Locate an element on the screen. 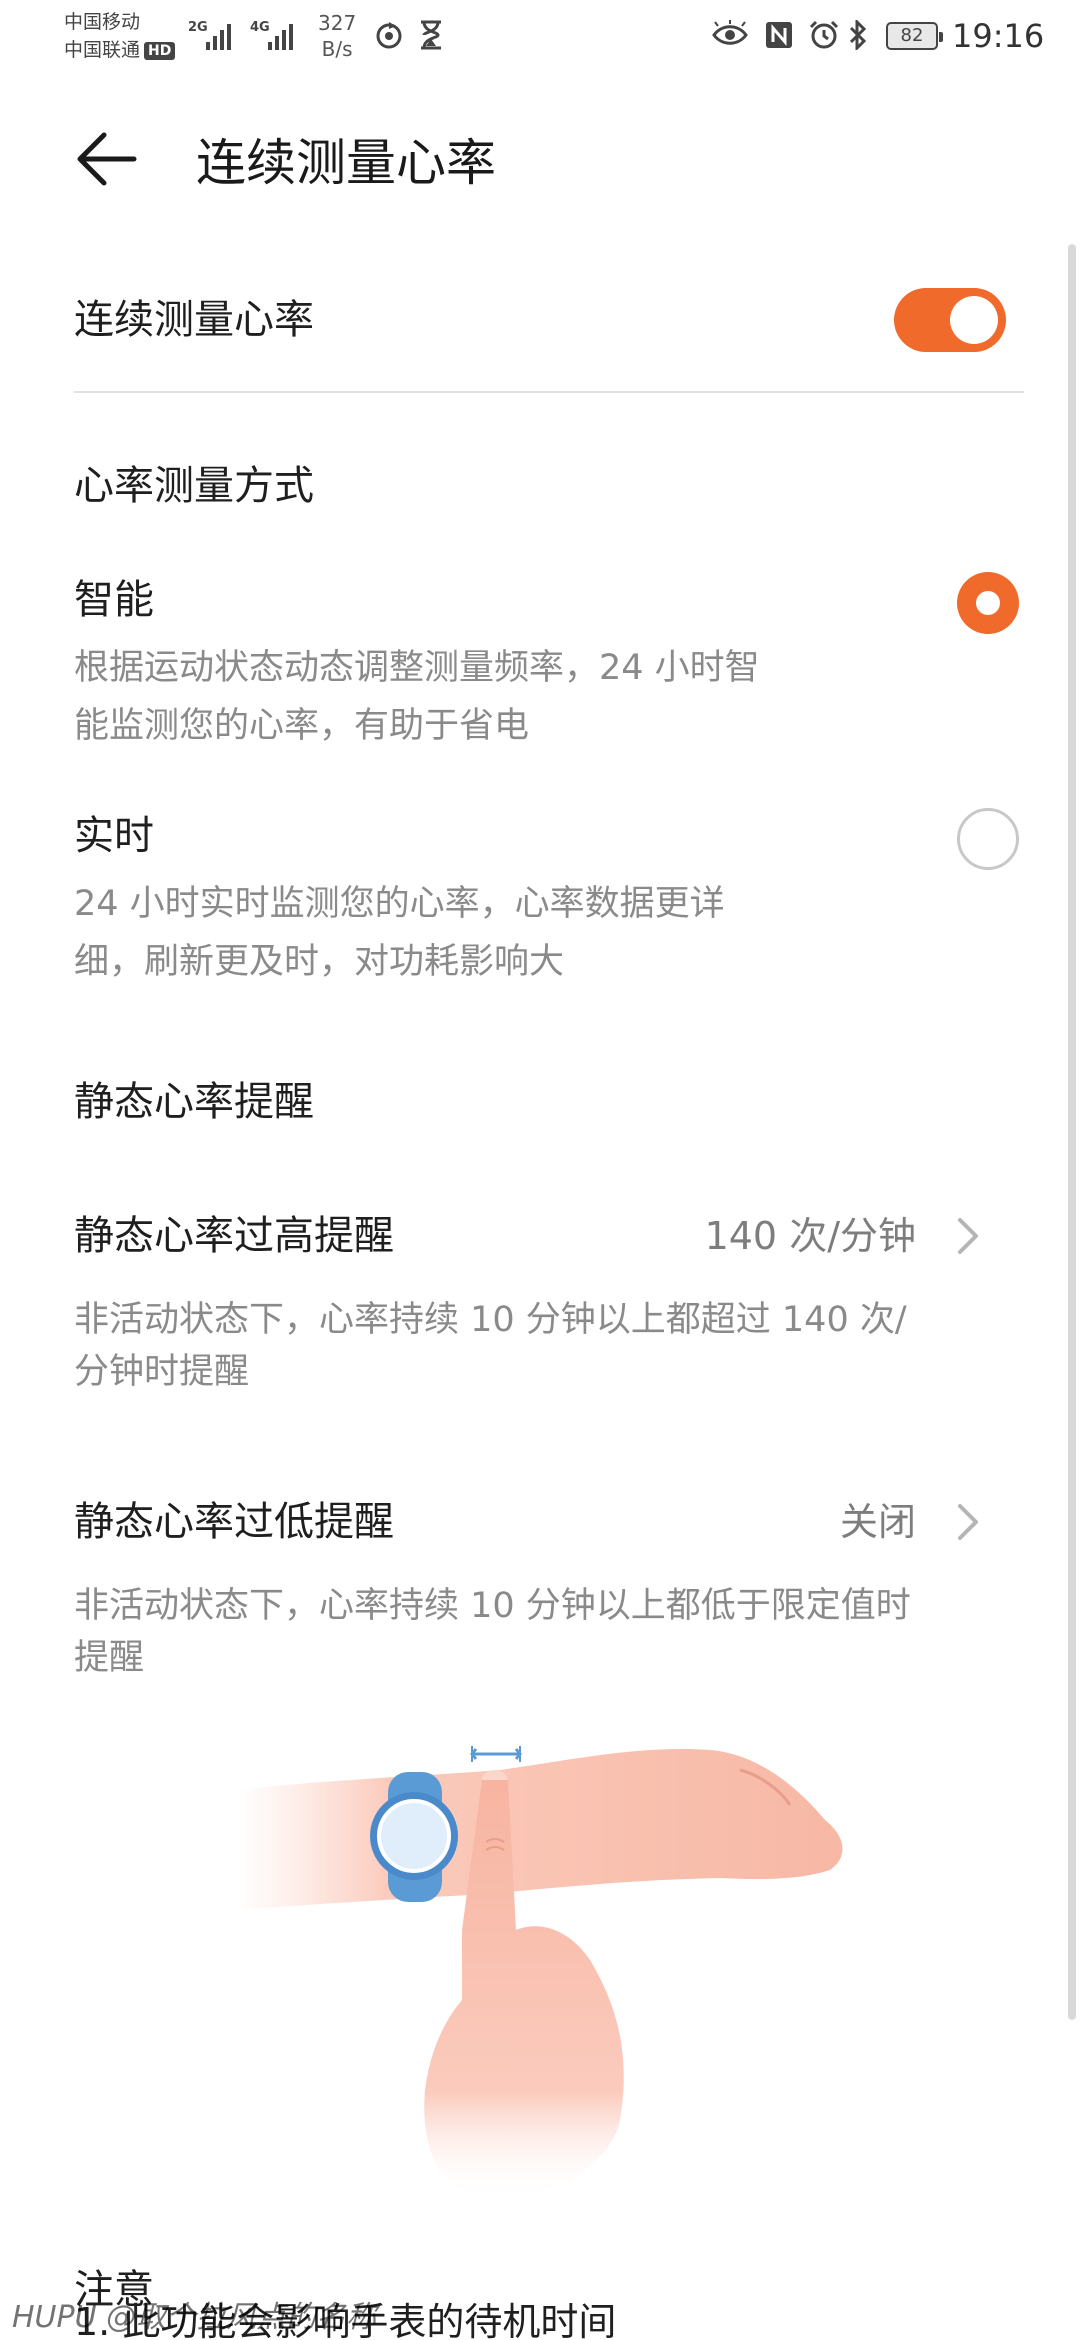 This screenshot has height=2340, width=1080. clock: 19:16 is located at coordinates (998, 36).